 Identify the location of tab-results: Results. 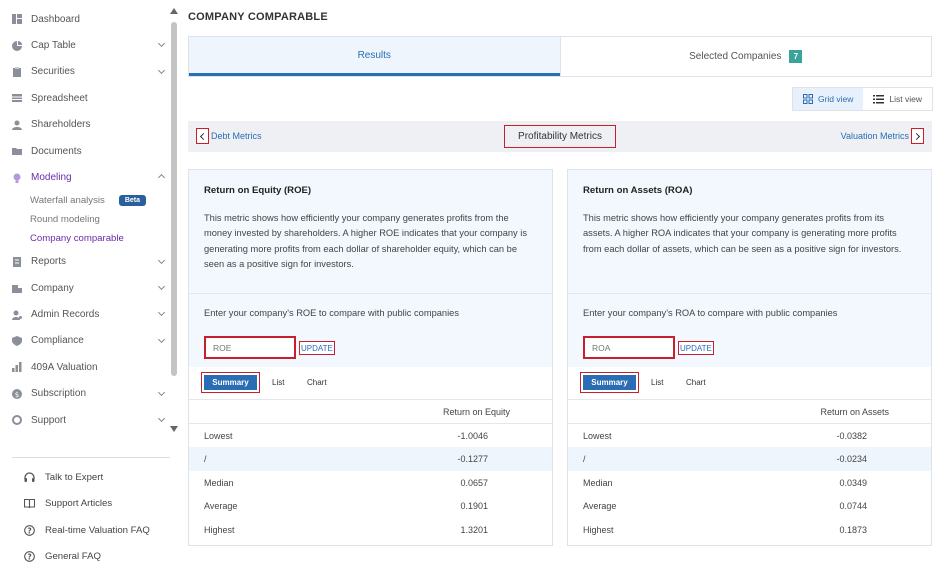
(374, 56).